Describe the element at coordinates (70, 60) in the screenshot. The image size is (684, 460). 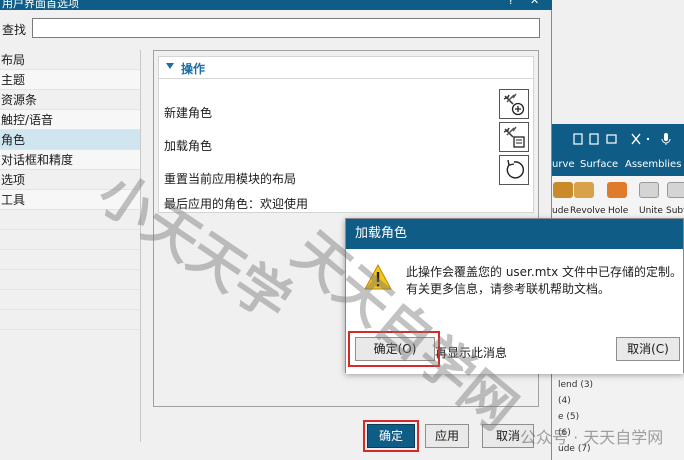
I see `category-item-layout: 布局` at that location.